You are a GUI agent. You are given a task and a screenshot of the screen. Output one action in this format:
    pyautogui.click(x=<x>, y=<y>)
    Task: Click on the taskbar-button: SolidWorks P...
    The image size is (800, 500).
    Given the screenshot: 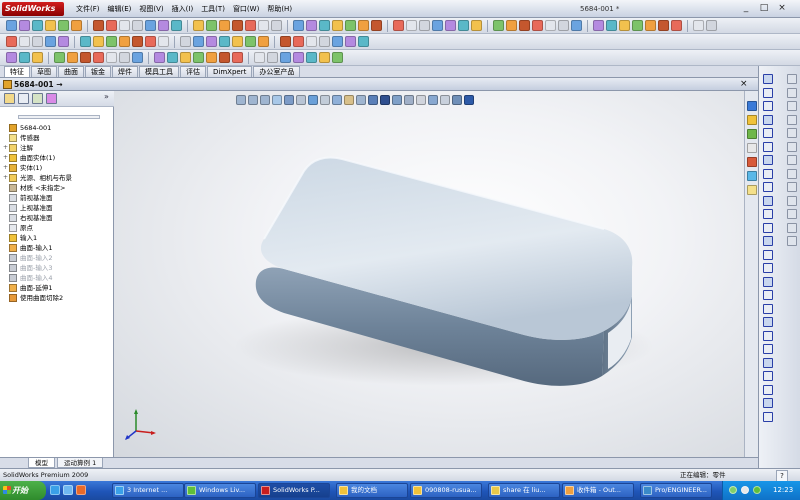 What is the action you would take?
    pyautogui.click(x=294, y=490)
    